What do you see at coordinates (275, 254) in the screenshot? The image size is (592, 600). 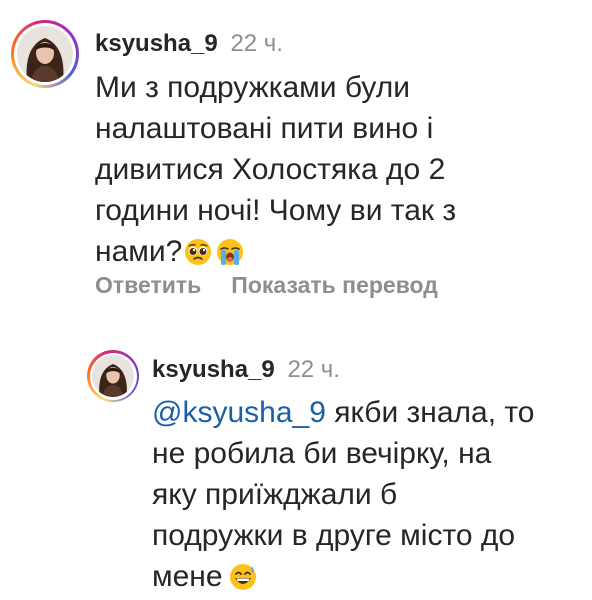 I see `comment-text-line-last: нами?` at bounding box center [275, 254].